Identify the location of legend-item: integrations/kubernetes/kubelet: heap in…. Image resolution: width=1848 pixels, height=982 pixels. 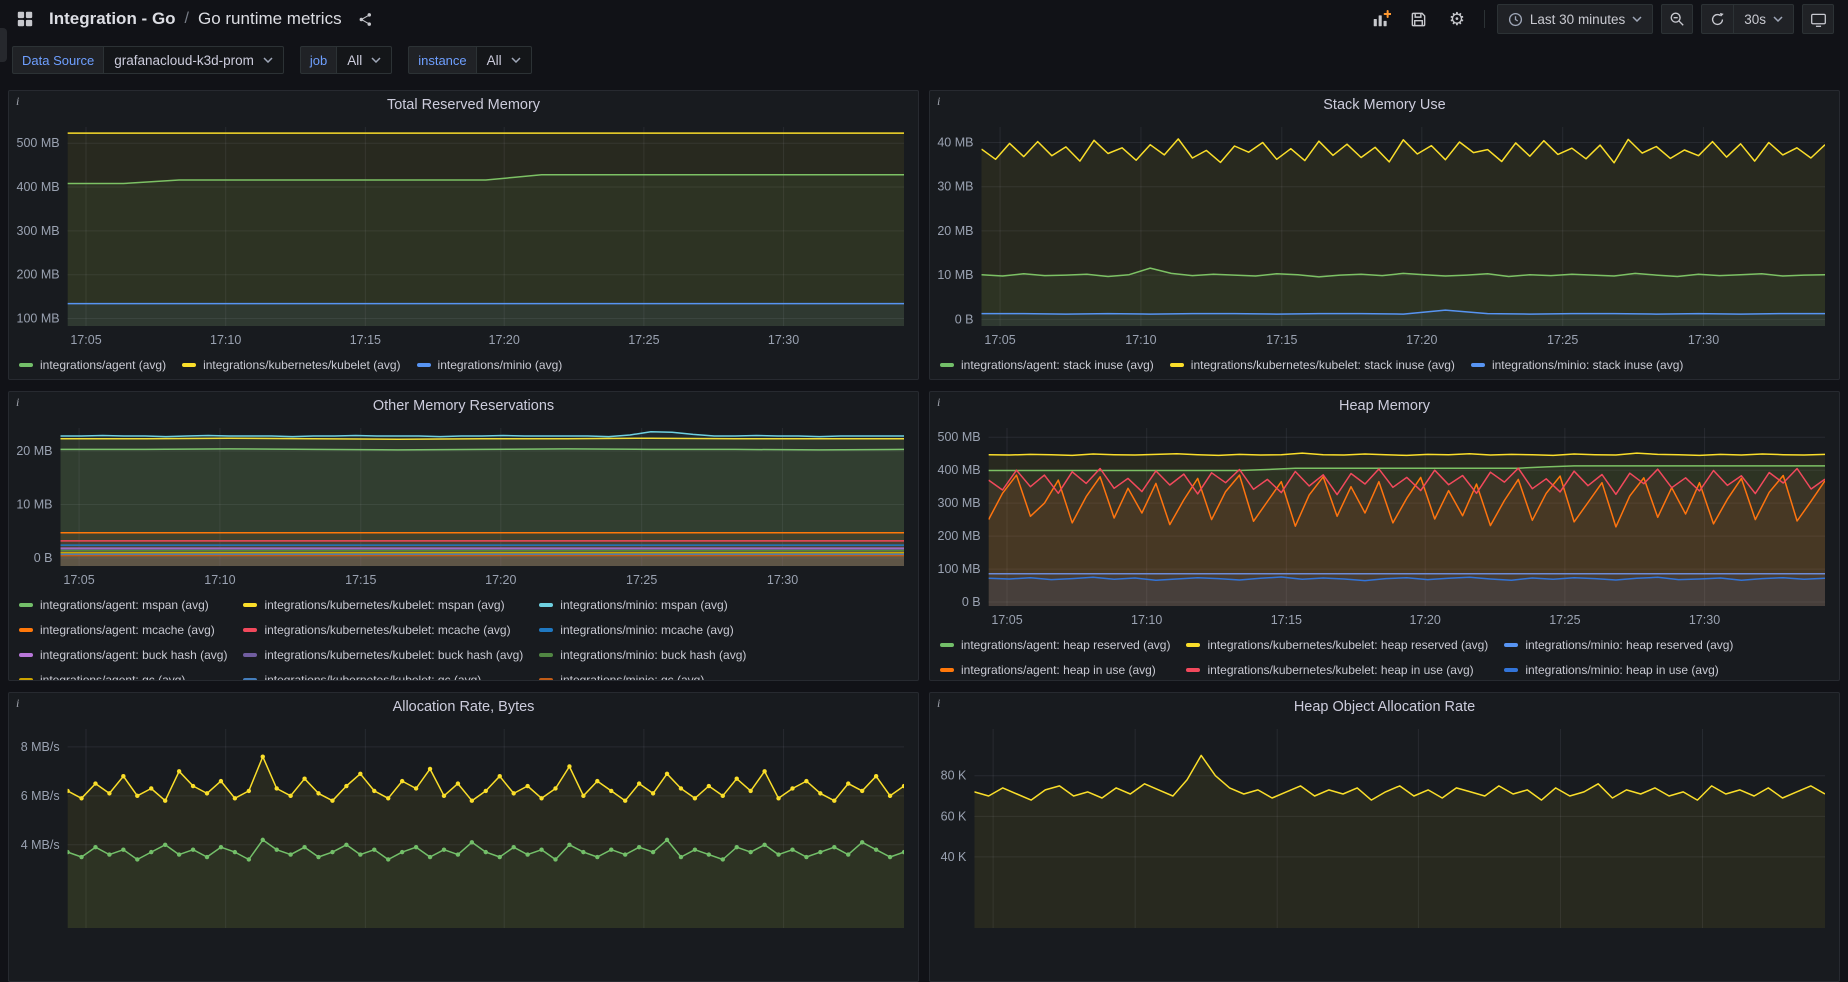
(1337, 668).